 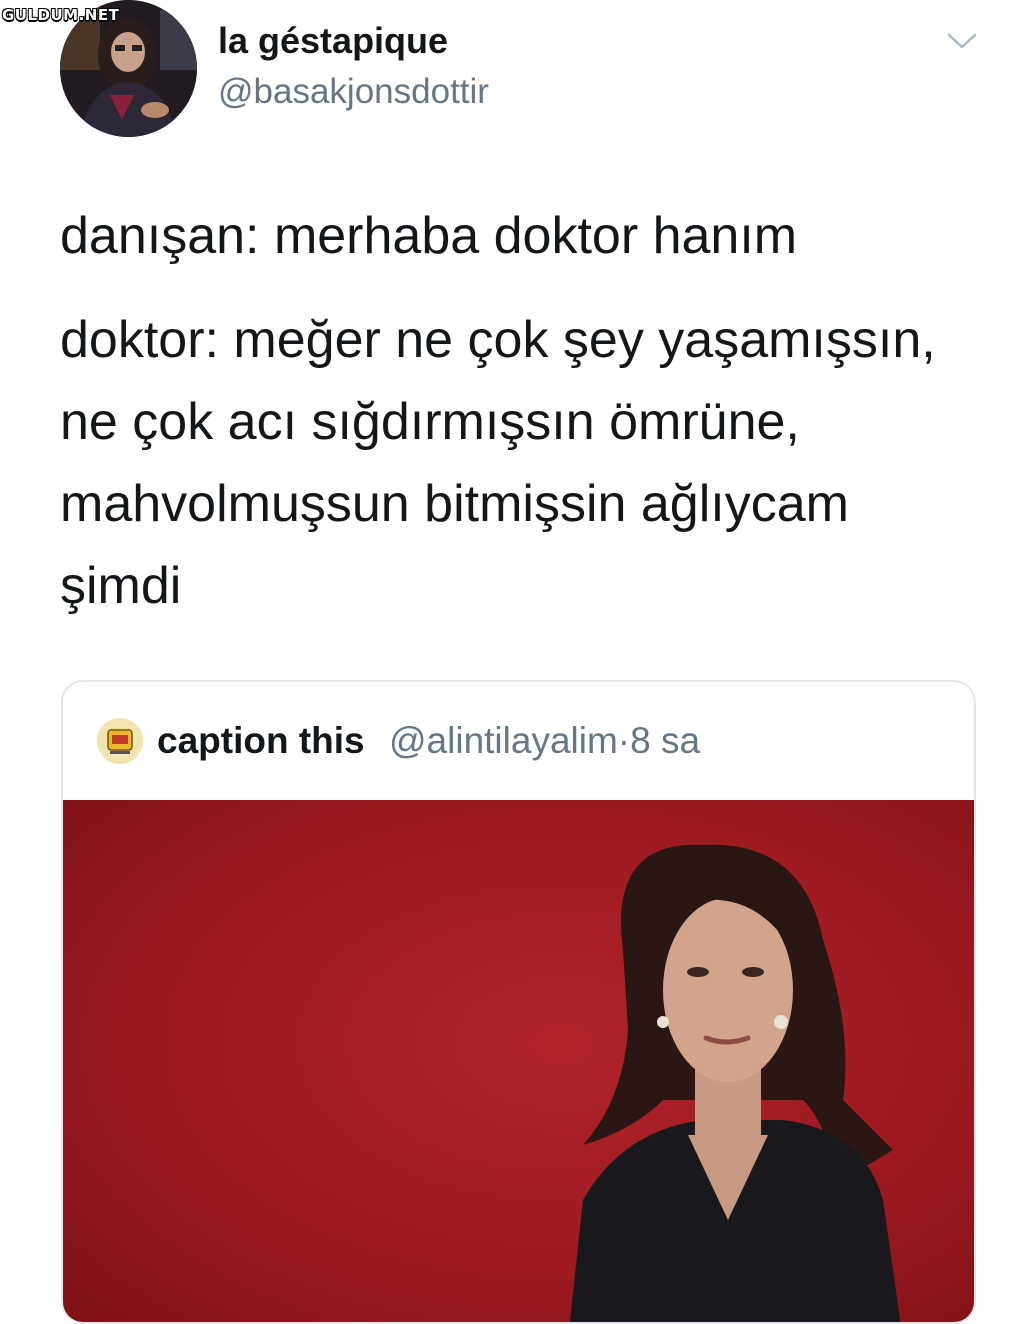 I want to click on quoted-tweet-time: 8 sa, so click(x=665, y=740).